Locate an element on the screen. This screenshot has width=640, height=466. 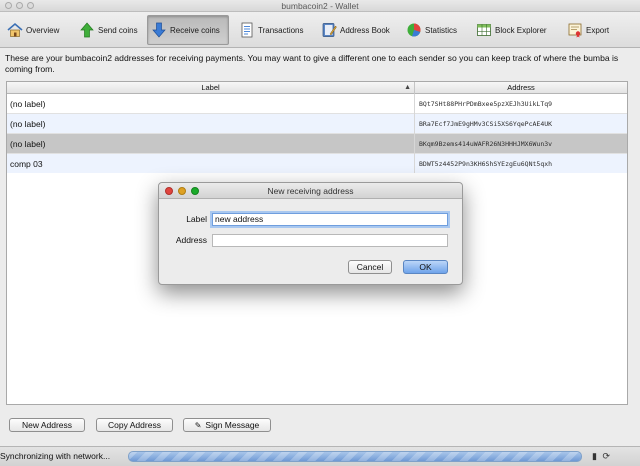
toolbar-overview: Overview is located at coordinates (33, 30).